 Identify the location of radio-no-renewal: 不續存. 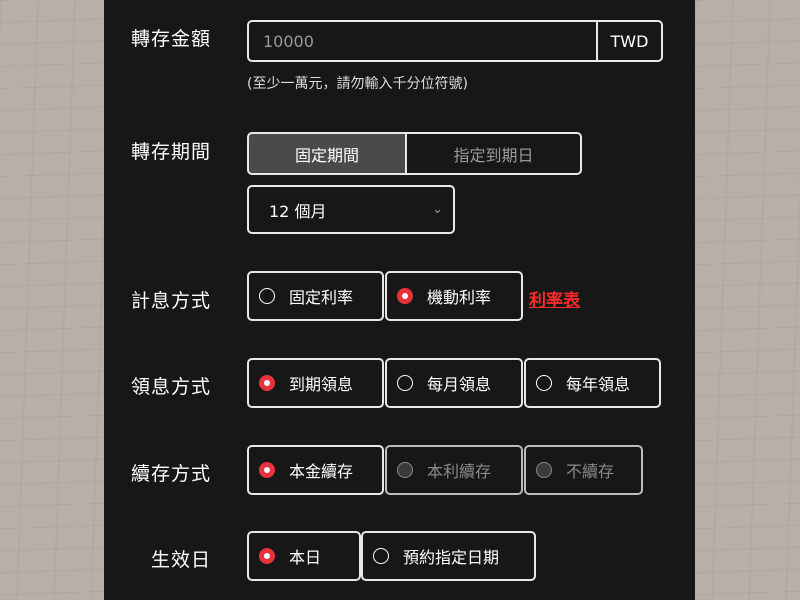
(583, 470).